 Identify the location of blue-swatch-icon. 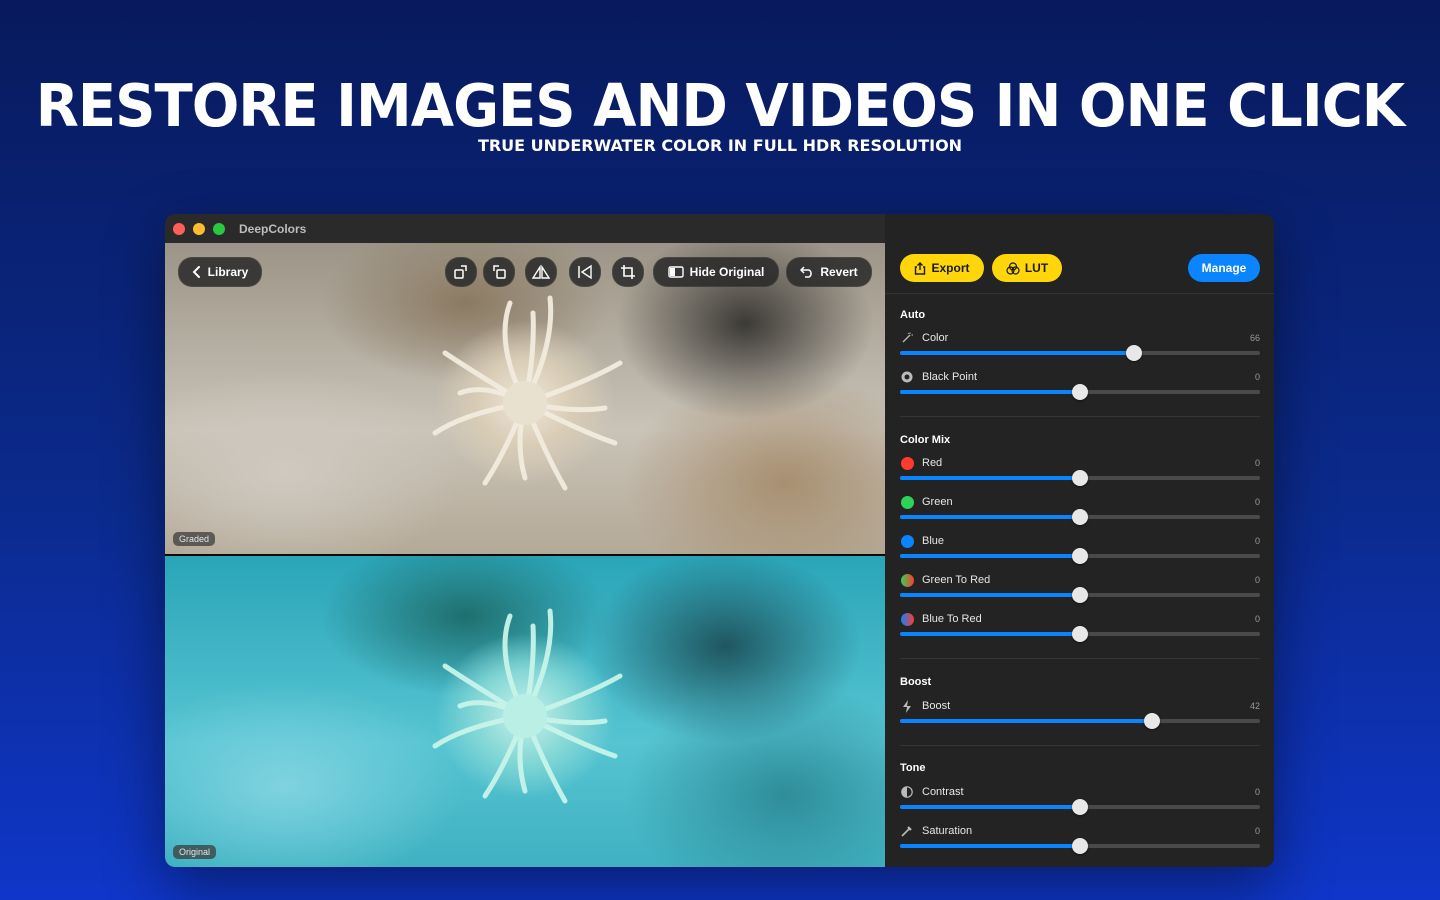
(907, 541).